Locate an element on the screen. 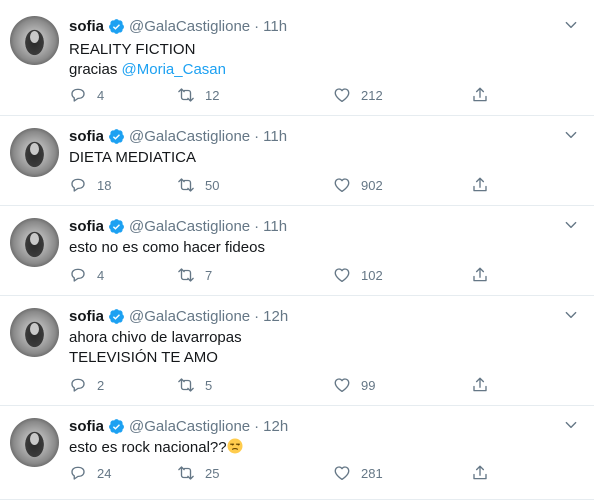 Image resolution: width=594 pixels, height=500 pixels. tweet-text: esto es rock nacional?? is located at coordinates (156, 448).